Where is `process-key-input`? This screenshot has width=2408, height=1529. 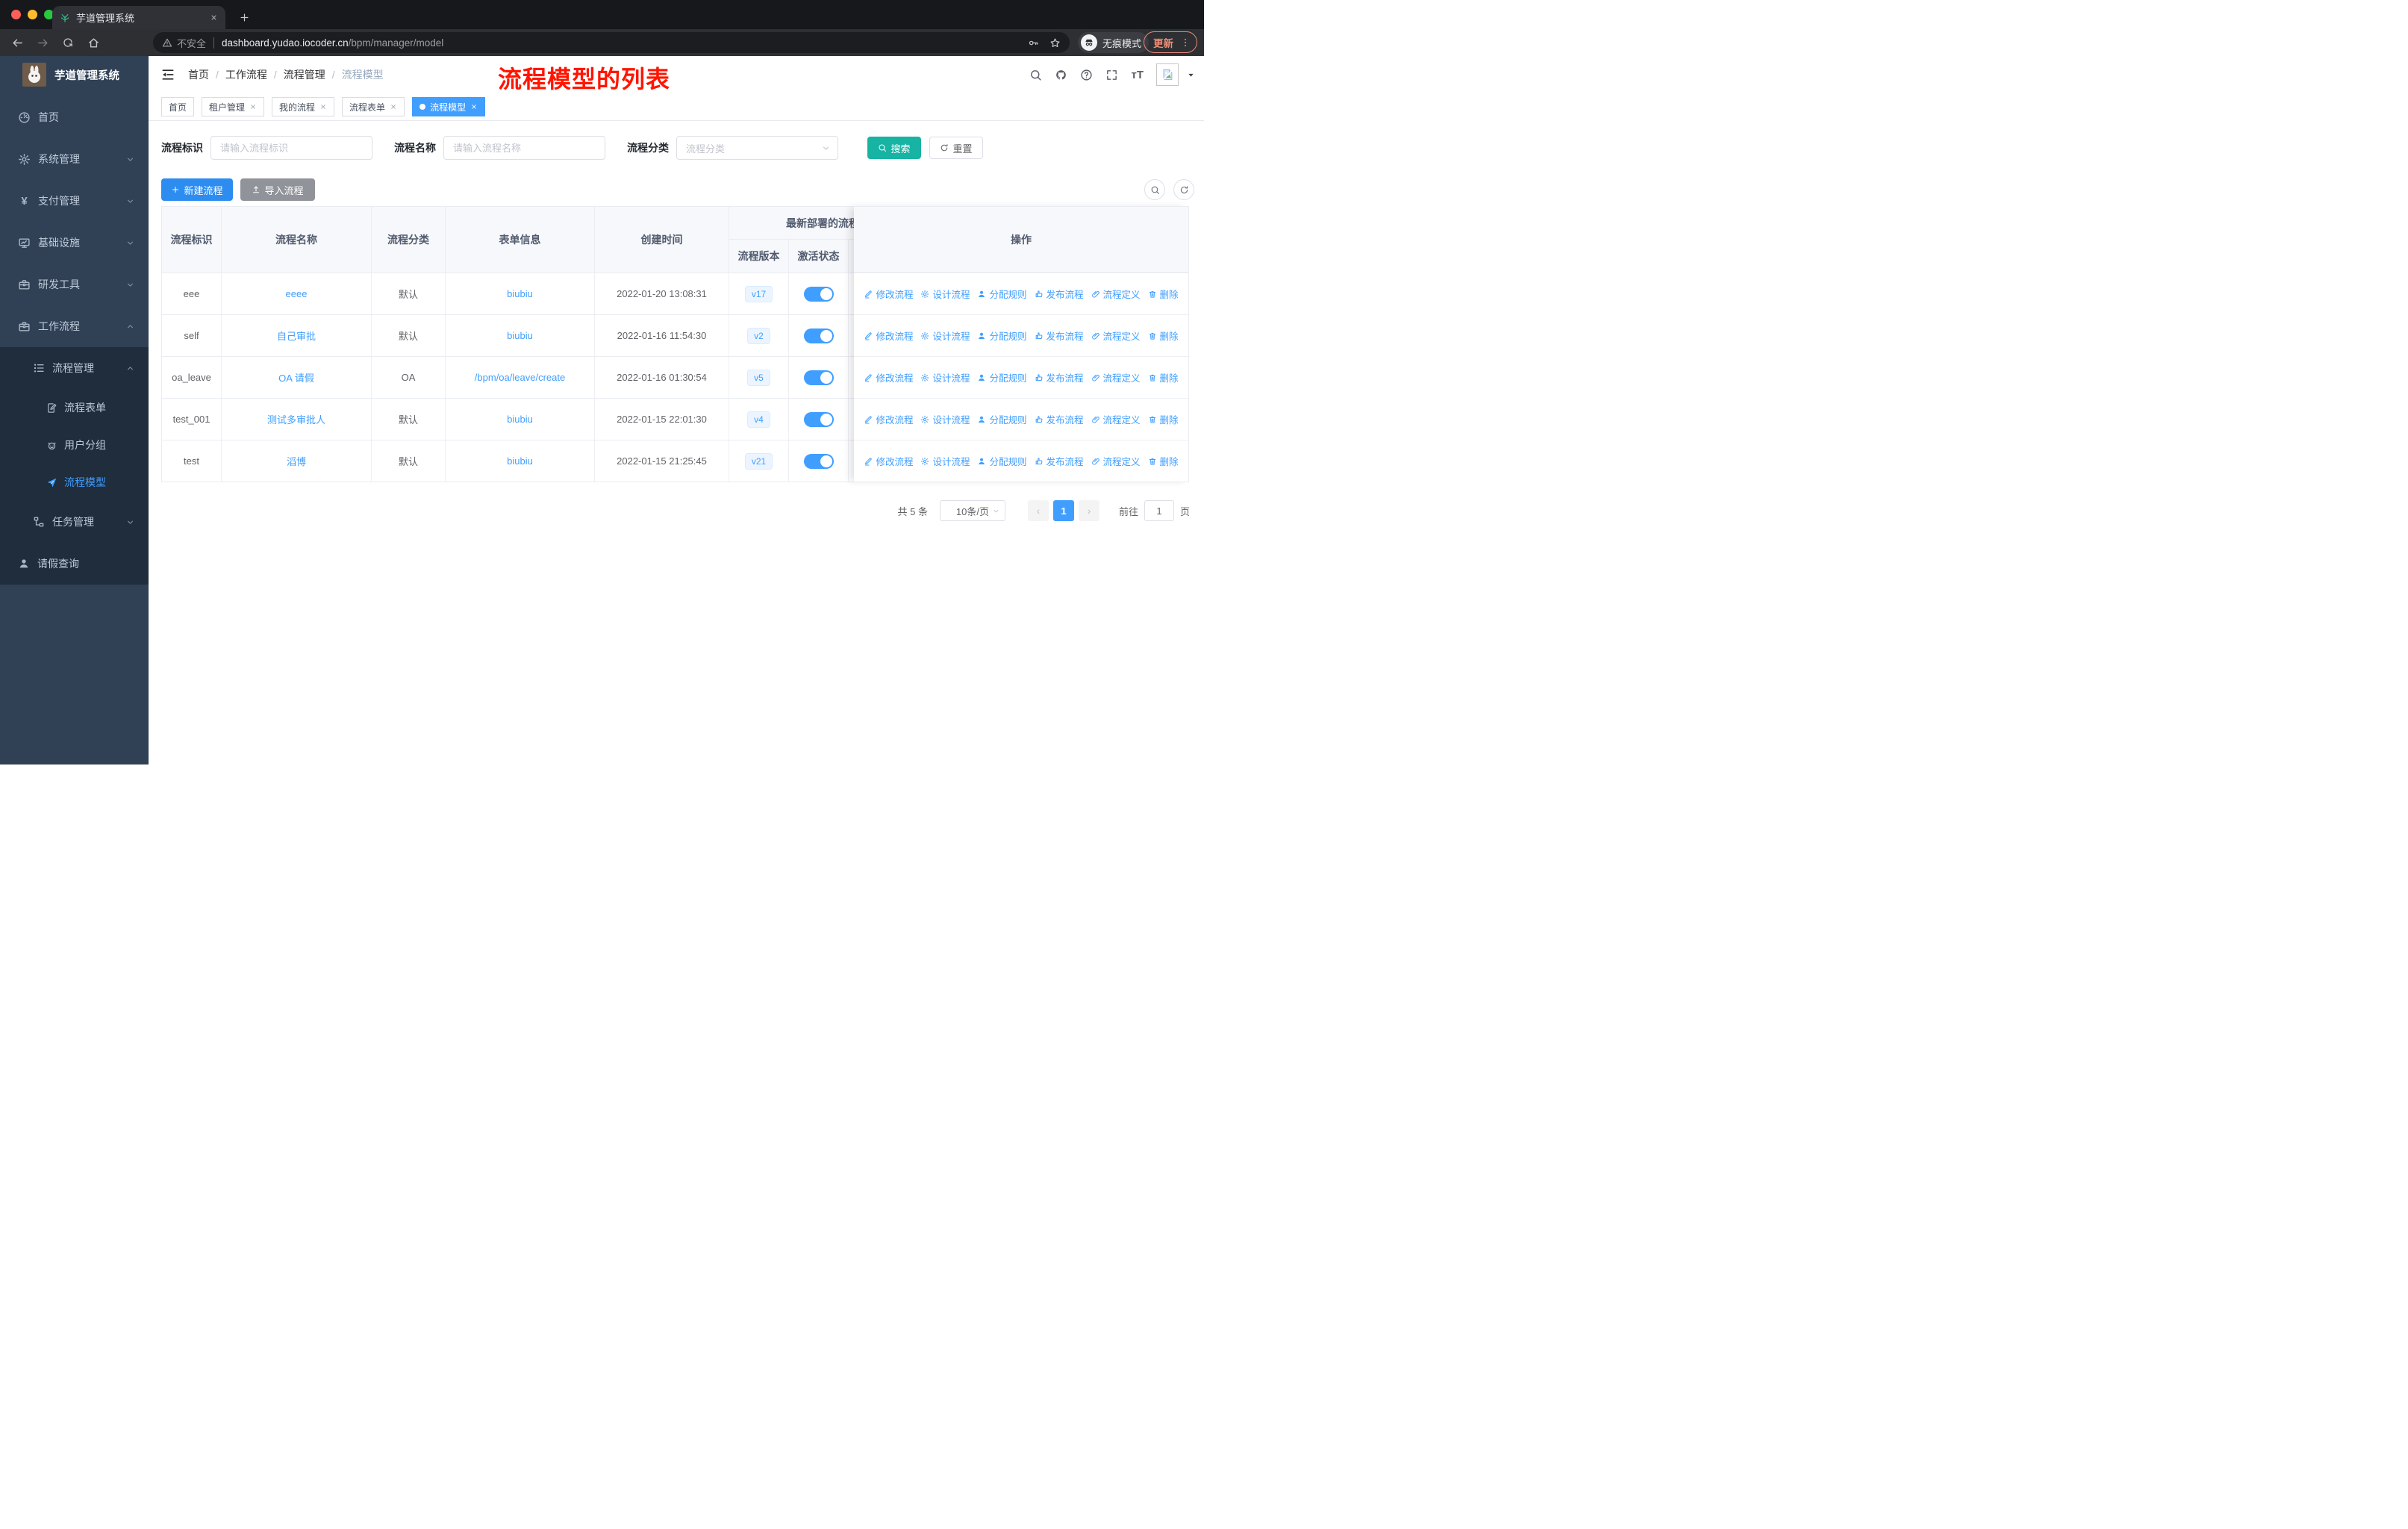
process-key-input is located at coordinates (291, 148).